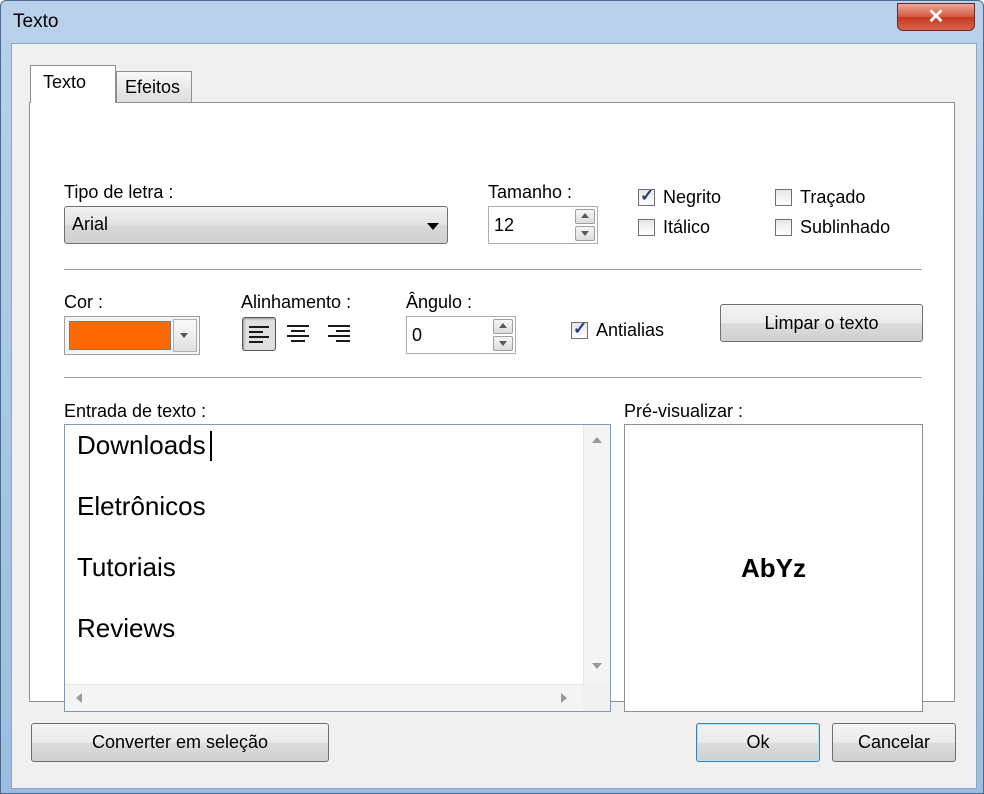 The width and height of the screenshot is (984, 794). What do you see at coordinates (259, 334) in the screenshot?
I see `align-left-button` at bounding box center [259, 334].